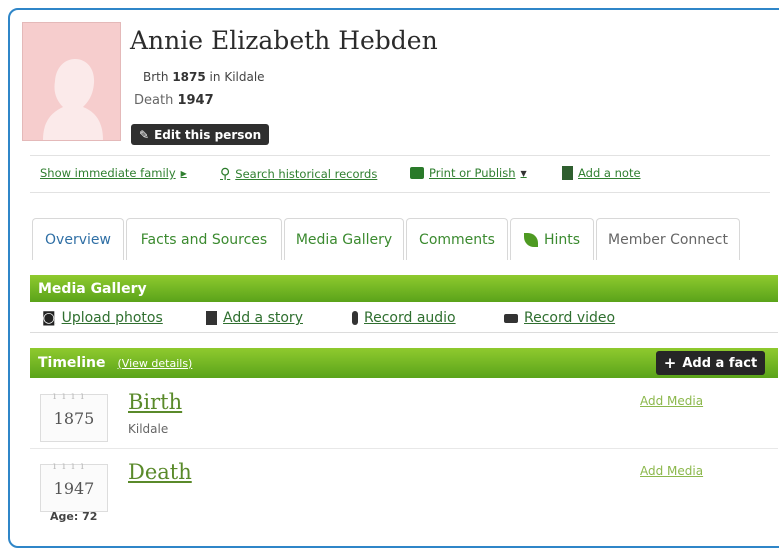 The height and width of the screenshot is (548, 779). What do you see at coordinates (609, 173) in the screenshot?
I see `add-note-label: Add a note` at bounding box center [609, 173].